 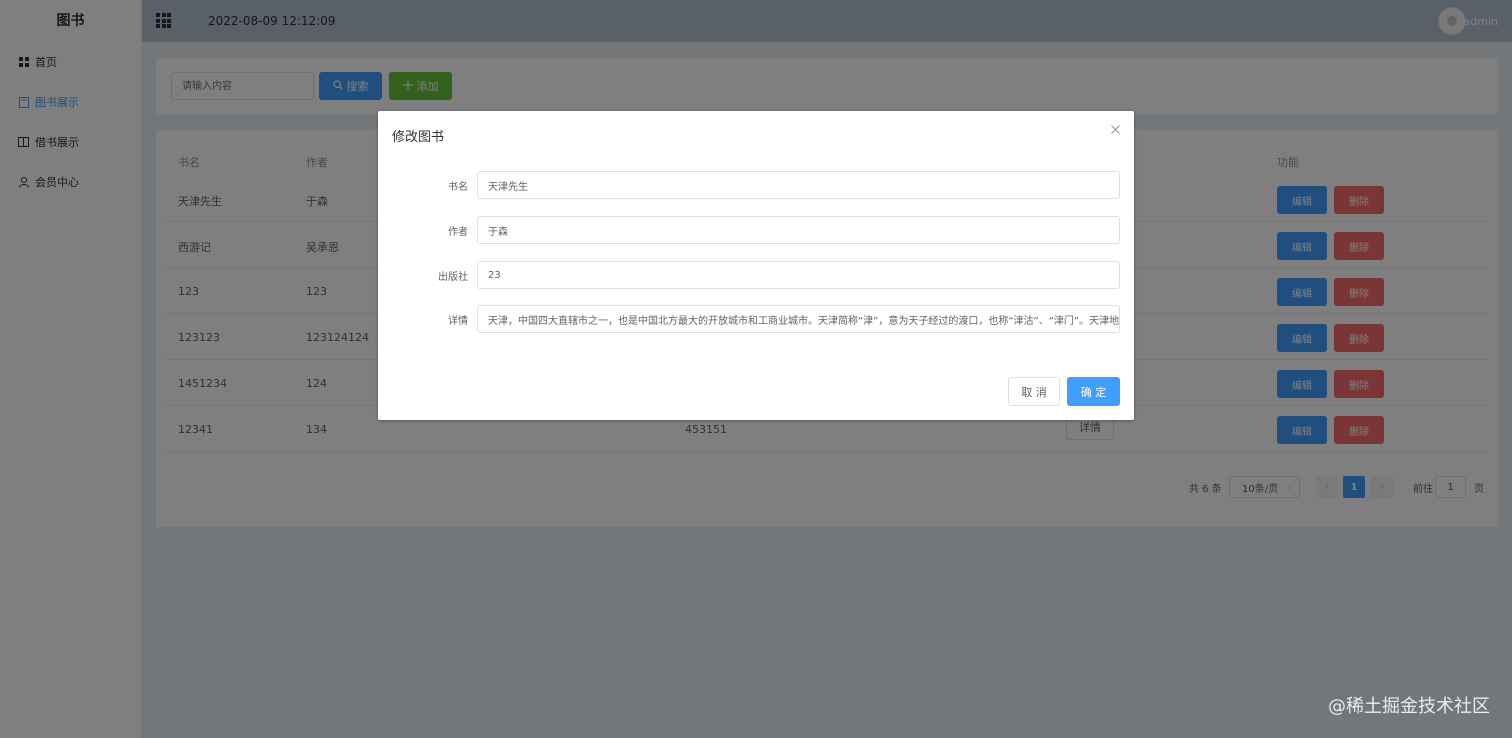 I want to click on close-icon, so click(x=1115, y=130).